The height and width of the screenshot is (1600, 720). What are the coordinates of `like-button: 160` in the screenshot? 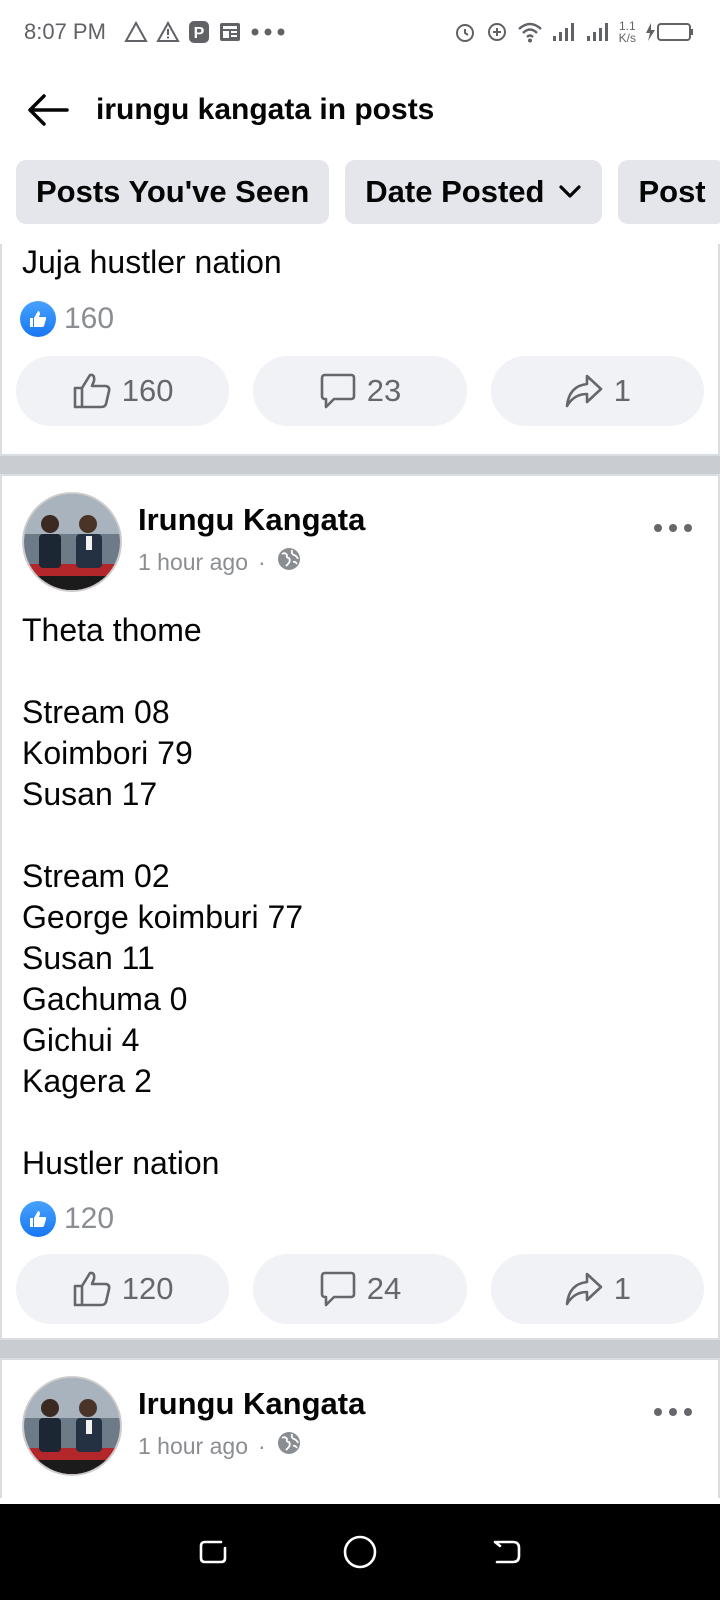 It's located at (123, 391).